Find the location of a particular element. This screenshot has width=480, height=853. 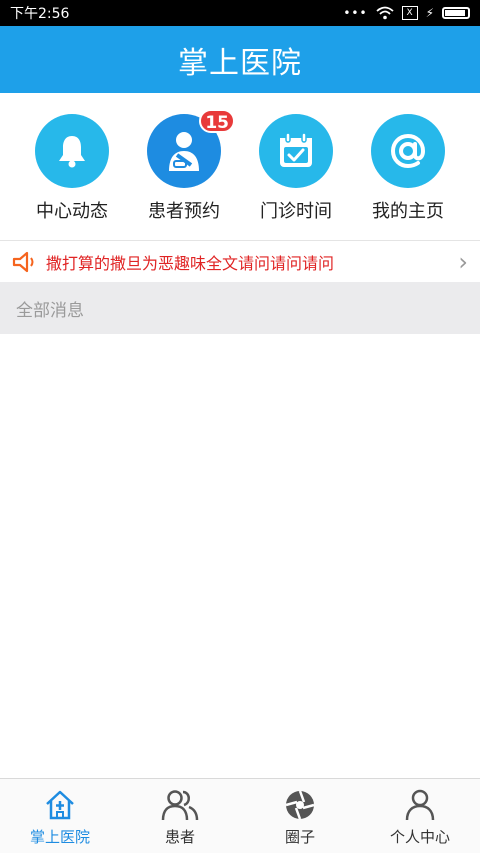

aperture-icon is located at coordinates (300, 805).